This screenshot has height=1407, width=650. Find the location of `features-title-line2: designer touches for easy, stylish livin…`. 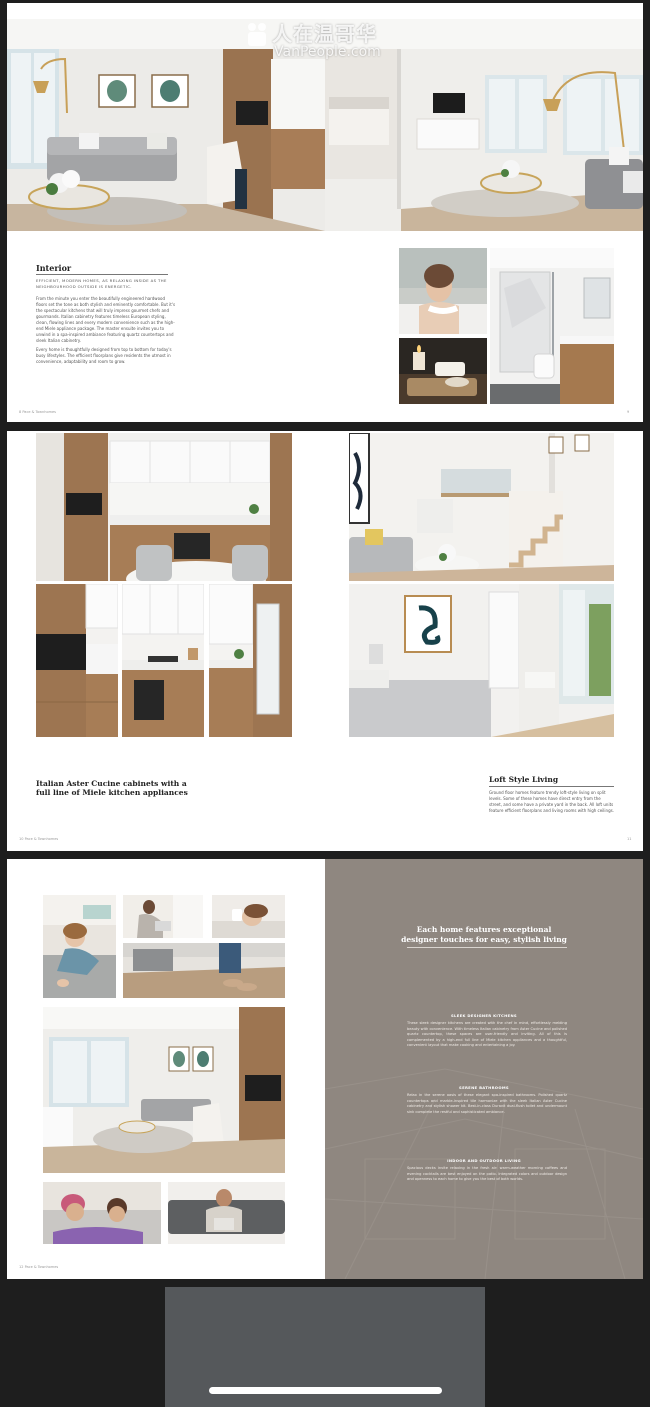

features-title-line2: designer touches for easy, stylish livin… is located at coordinates (484, 939).